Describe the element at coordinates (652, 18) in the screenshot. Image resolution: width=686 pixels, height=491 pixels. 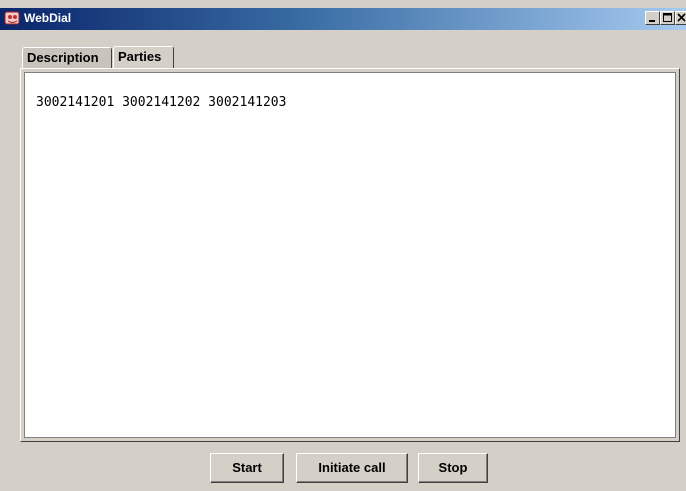
I see `minimize-button` at that location.